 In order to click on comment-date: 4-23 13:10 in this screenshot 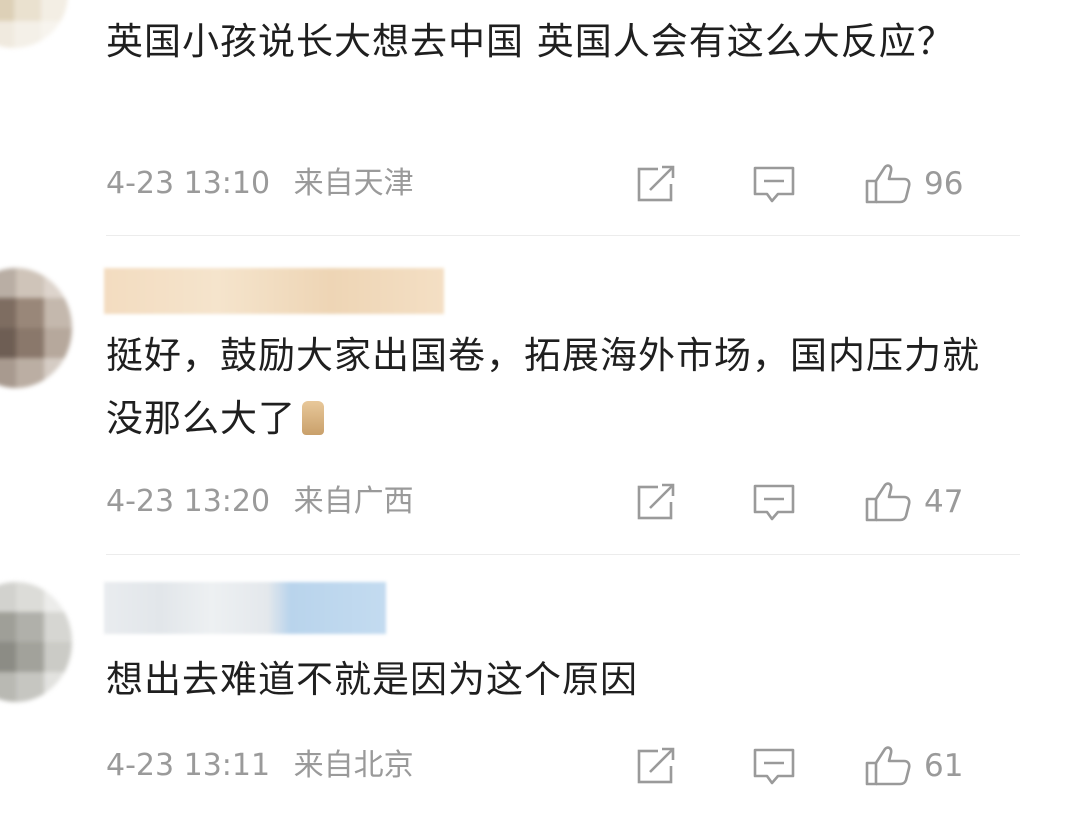, I will do `click(188, 183)`.